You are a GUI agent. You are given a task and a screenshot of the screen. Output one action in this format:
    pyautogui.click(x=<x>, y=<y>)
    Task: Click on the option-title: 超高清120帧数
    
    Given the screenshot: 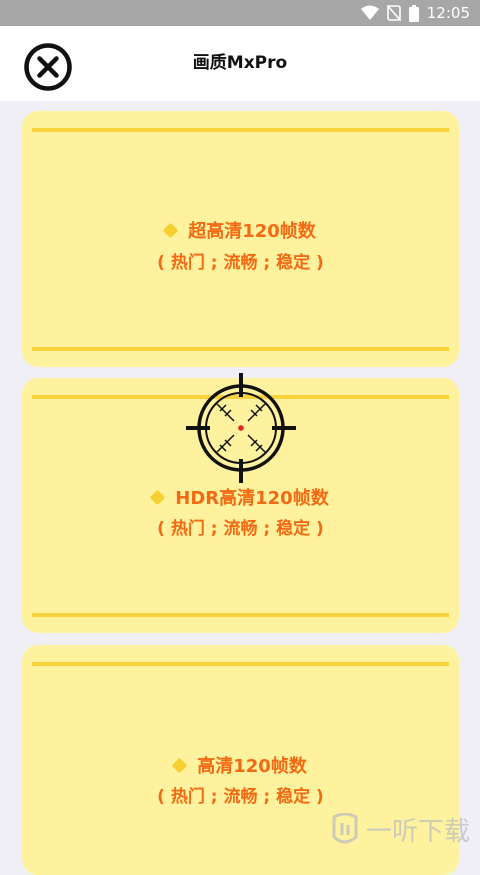 What is the action you would take?
    pyautogui.click(x=252, y=231)
    